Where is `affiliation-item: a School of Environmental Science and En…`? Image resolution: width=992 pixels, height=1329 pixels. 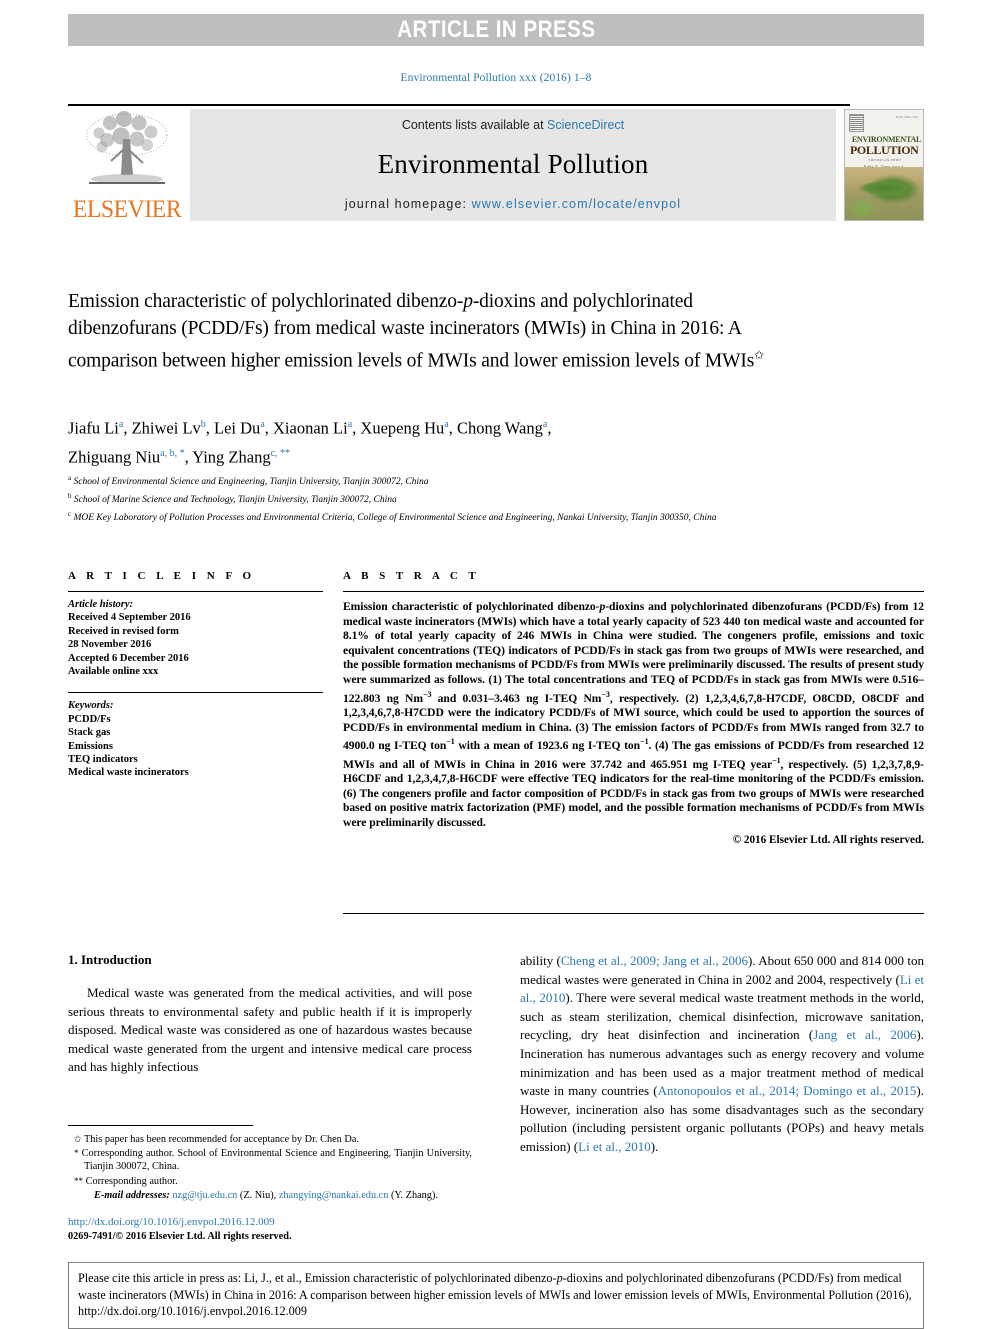
affiliation-item: a School of Environmental Science and En… is located at coordinates (473, 481).